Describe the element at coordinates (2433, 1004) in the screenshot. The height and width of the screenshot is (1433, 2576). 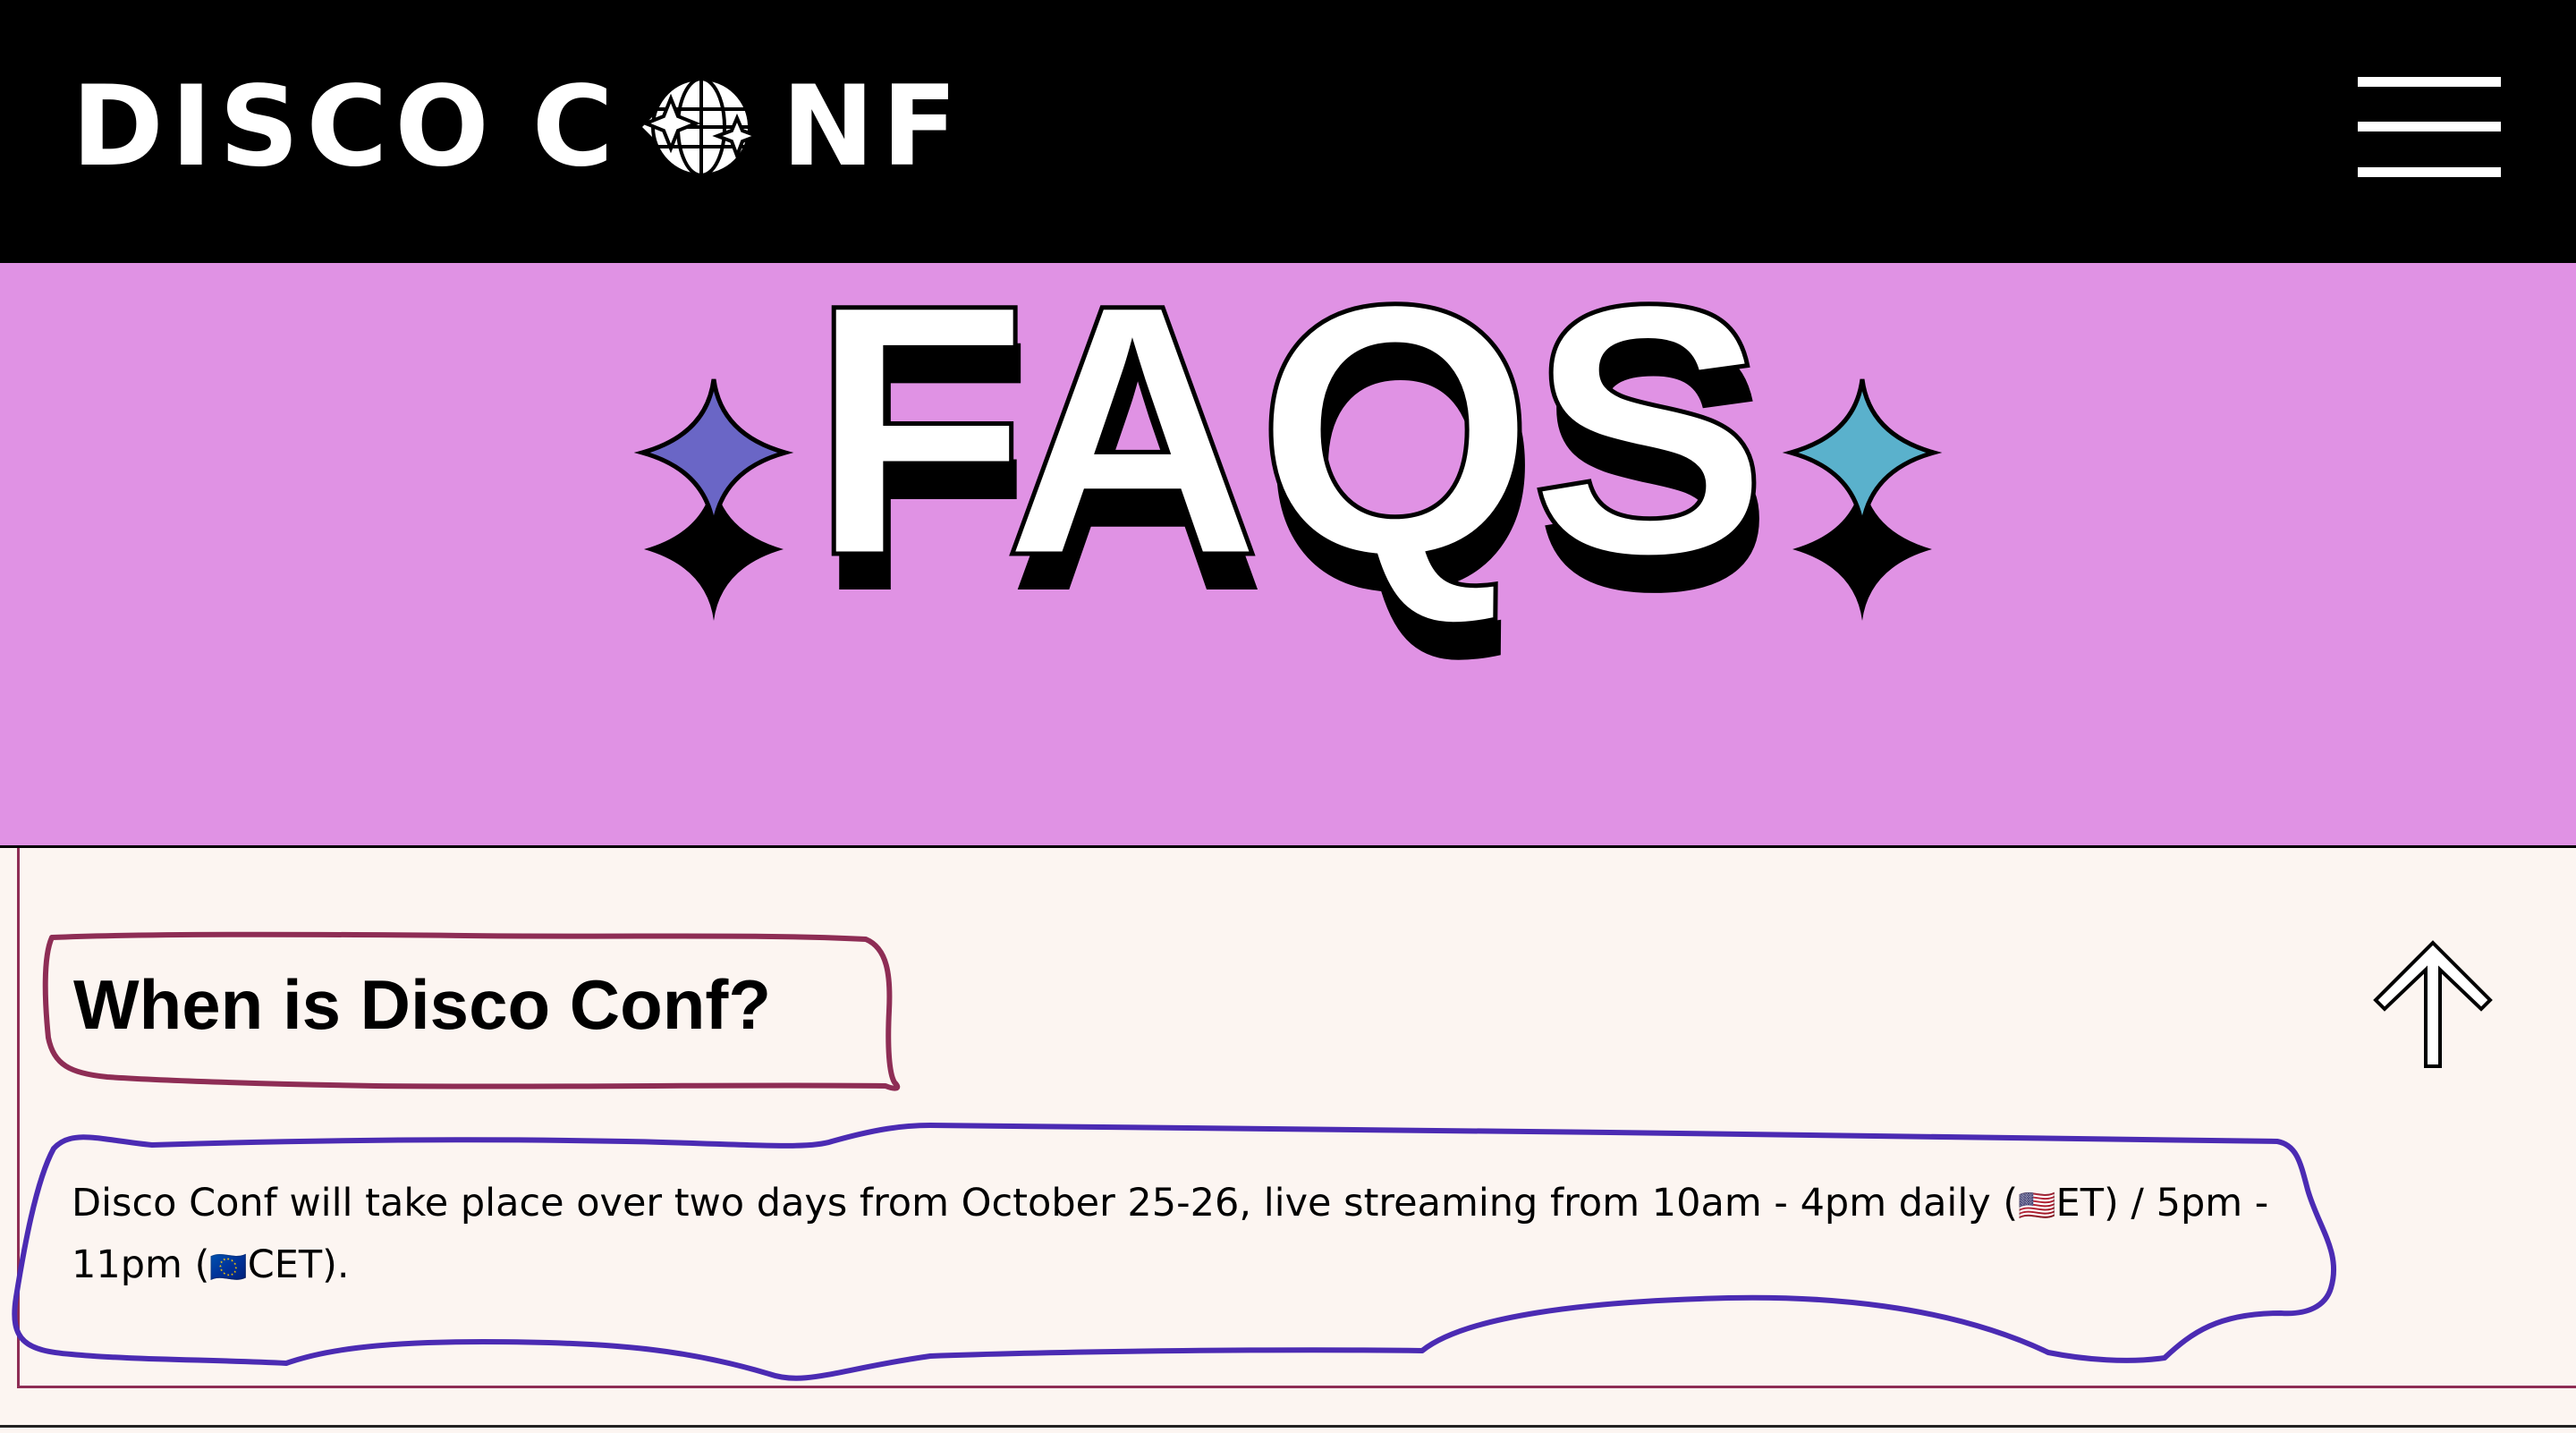
I see `arrow-up-icon` at that location.